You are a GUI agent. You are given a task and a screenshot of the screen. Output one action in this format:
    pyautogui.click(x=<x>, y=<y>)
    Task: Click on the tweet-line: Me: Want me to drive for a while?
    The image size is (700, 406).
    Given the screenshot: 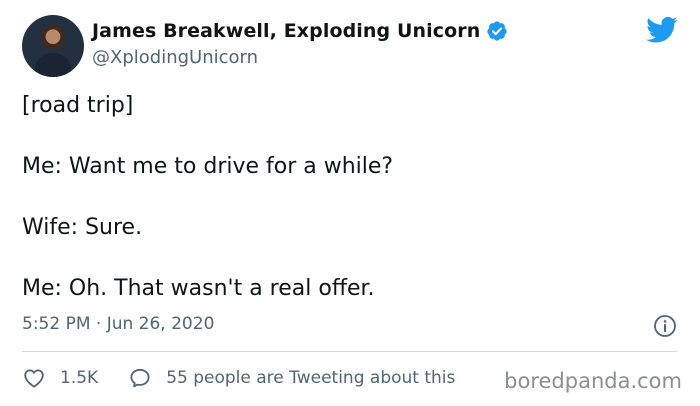 What is the action you would take?
    pyautogui.click(x=208, y=166)
    